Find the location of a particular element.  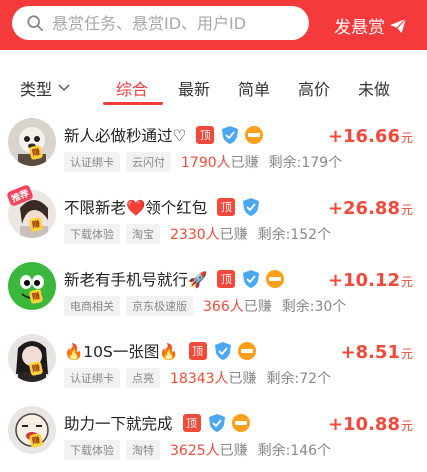

top-bar: 发悬赏 is located at coordinates (213, 25).